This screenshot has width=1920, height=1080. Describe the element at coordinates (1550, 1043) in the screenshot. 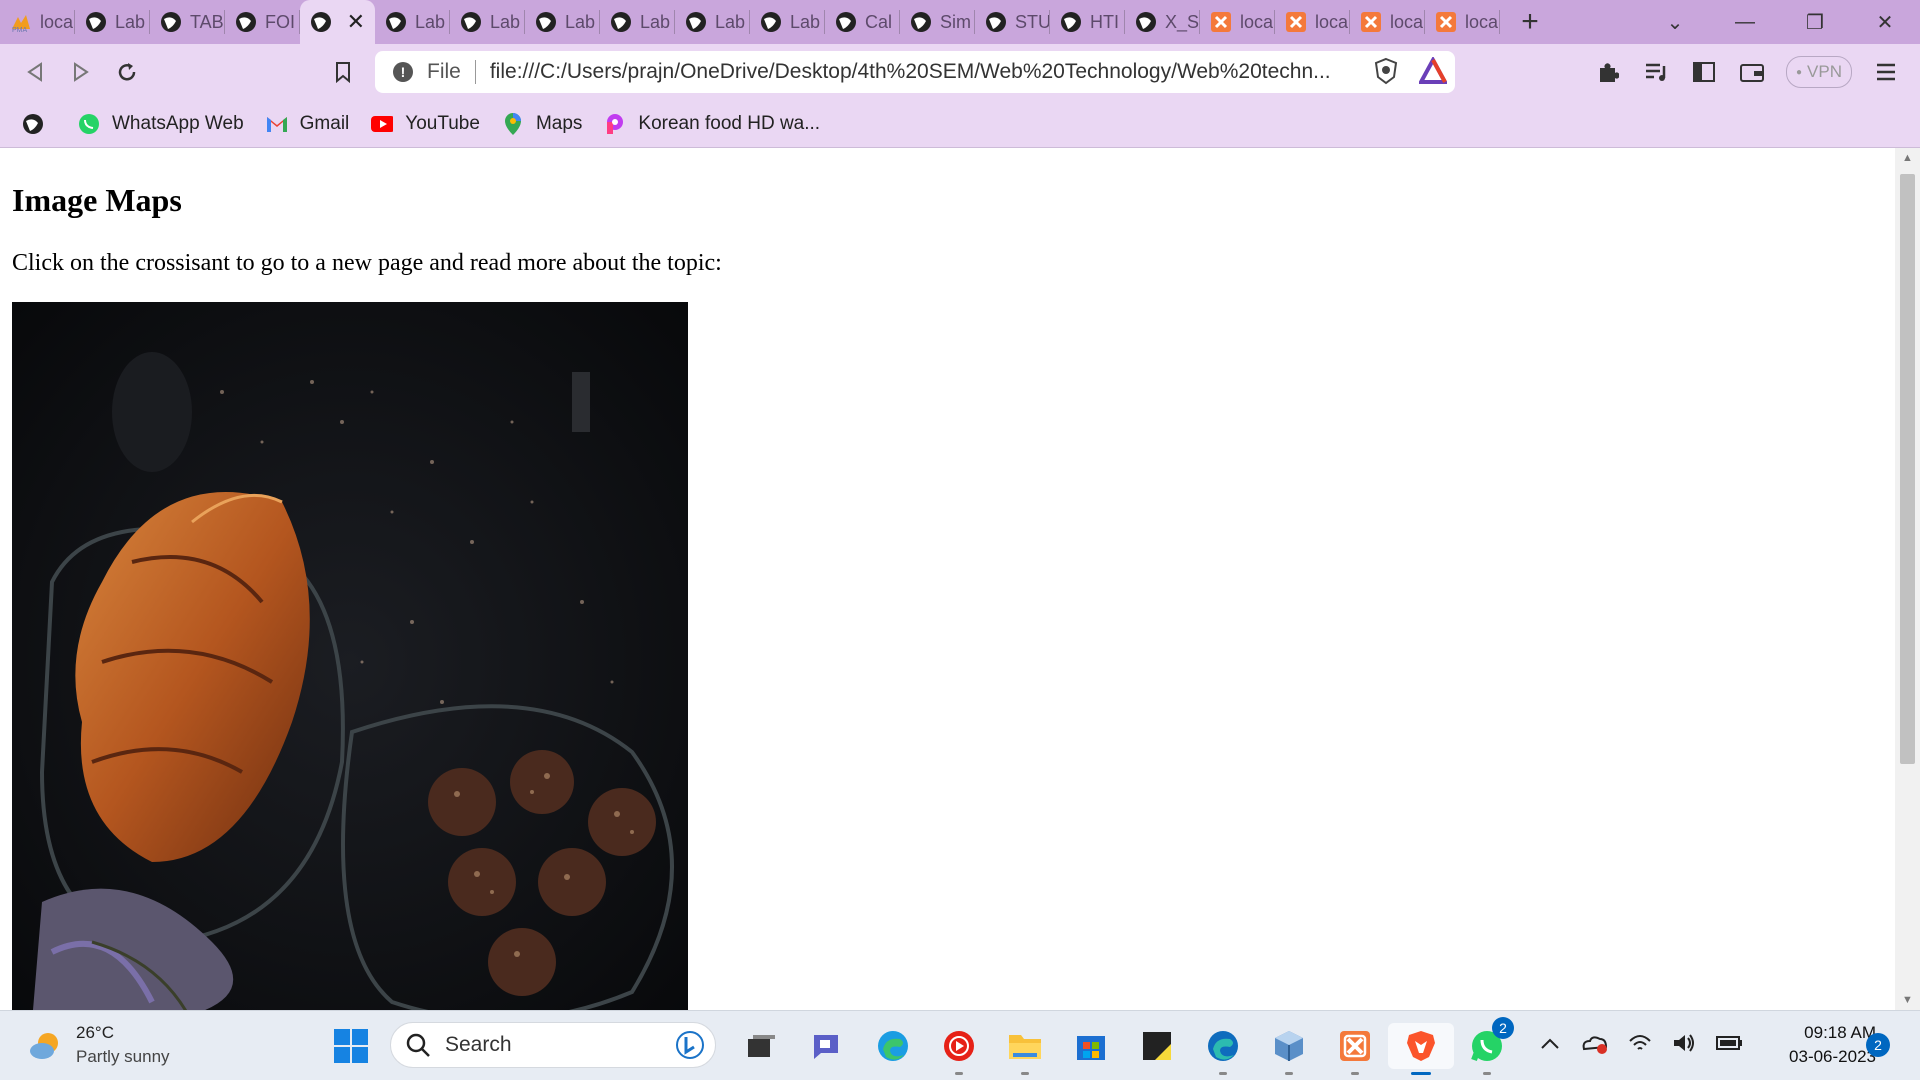

I see `chevron-up-icon` at that location.